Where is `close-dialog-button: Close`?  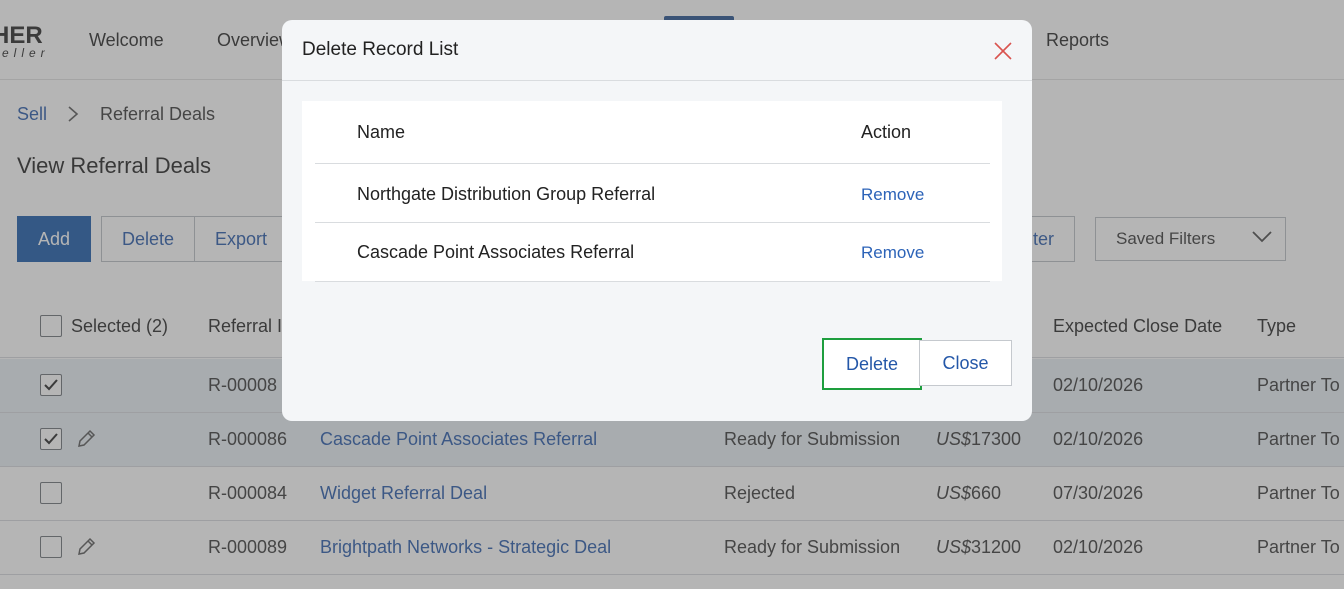 close-dialog-button: Close is located at coordinates (965, 363).